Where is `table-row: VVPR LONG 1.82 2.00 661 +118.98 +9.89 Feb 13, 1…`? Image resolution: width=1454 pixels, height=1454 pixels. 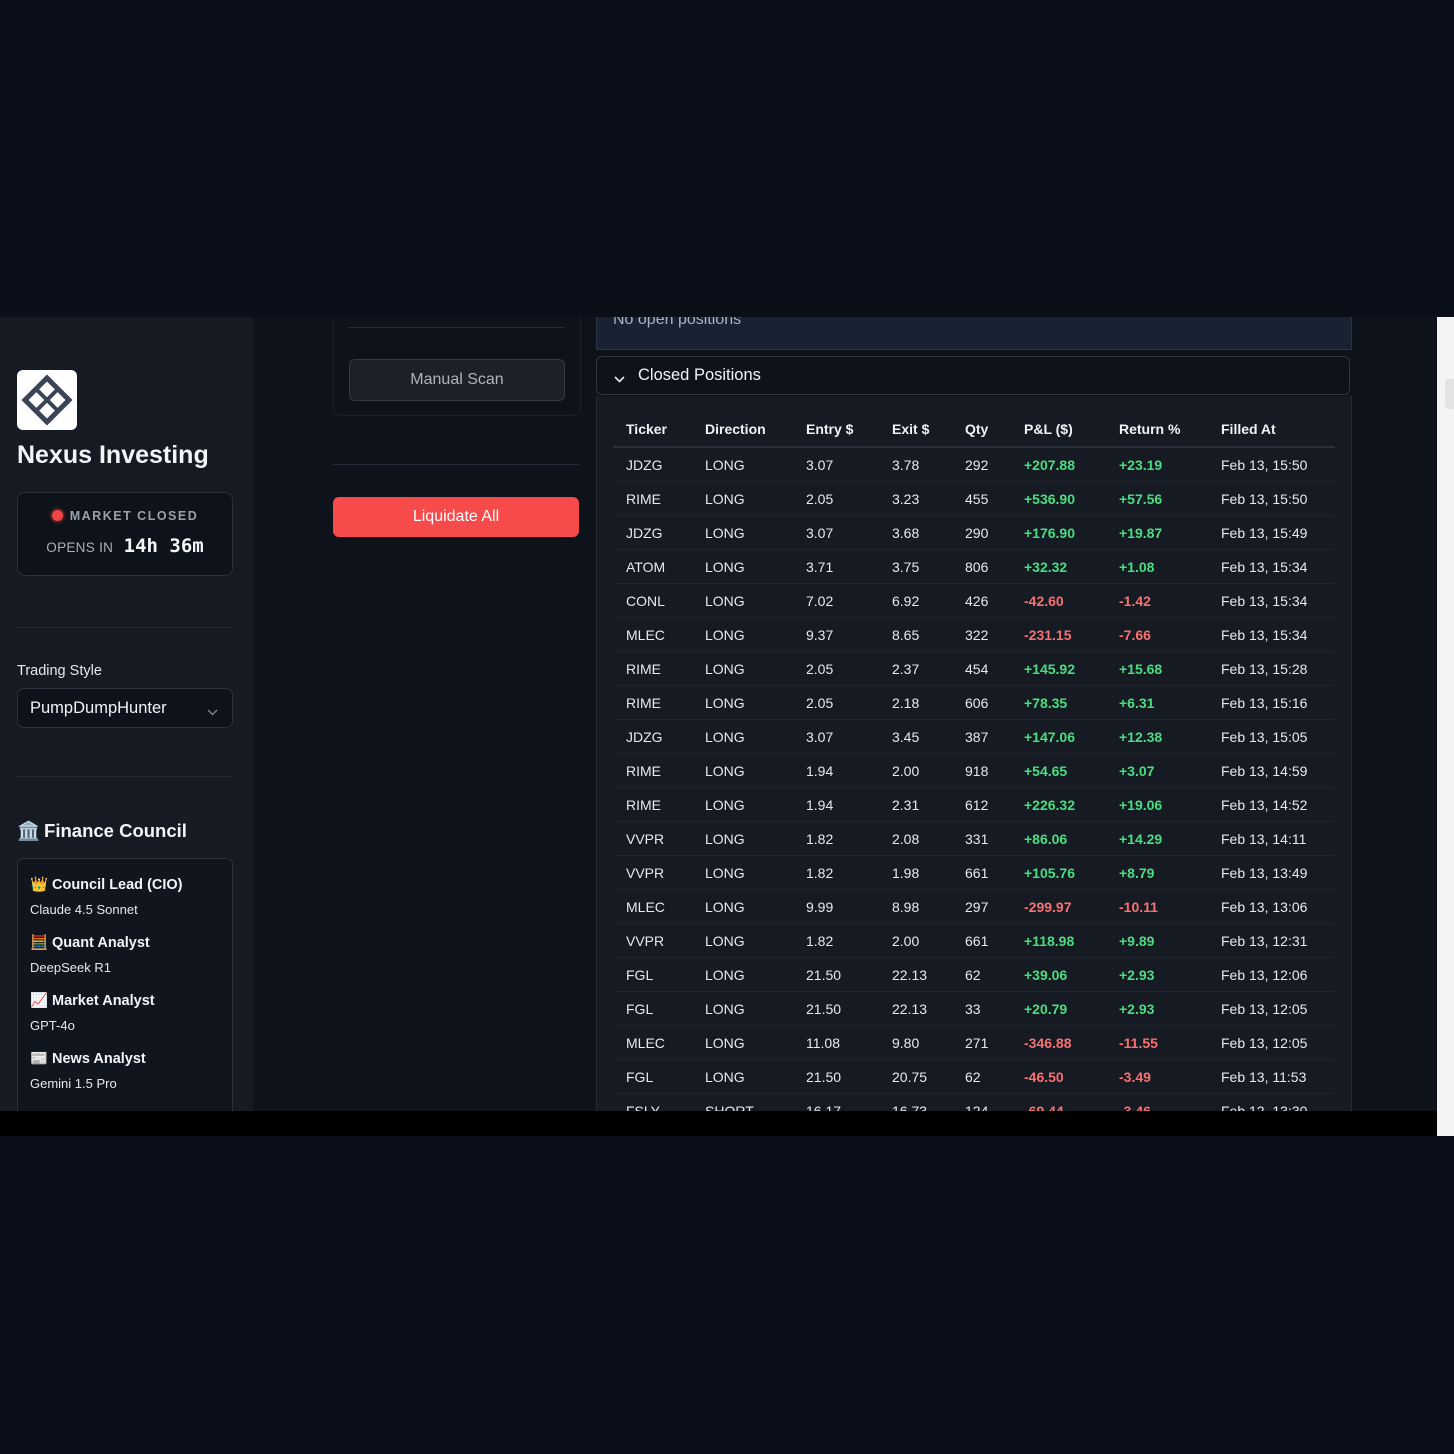 table-row: VVPR LONG 1.82 2.00 661 +118.98 +9.89 Feb 13, 1… is located at coordinates (974, 940).